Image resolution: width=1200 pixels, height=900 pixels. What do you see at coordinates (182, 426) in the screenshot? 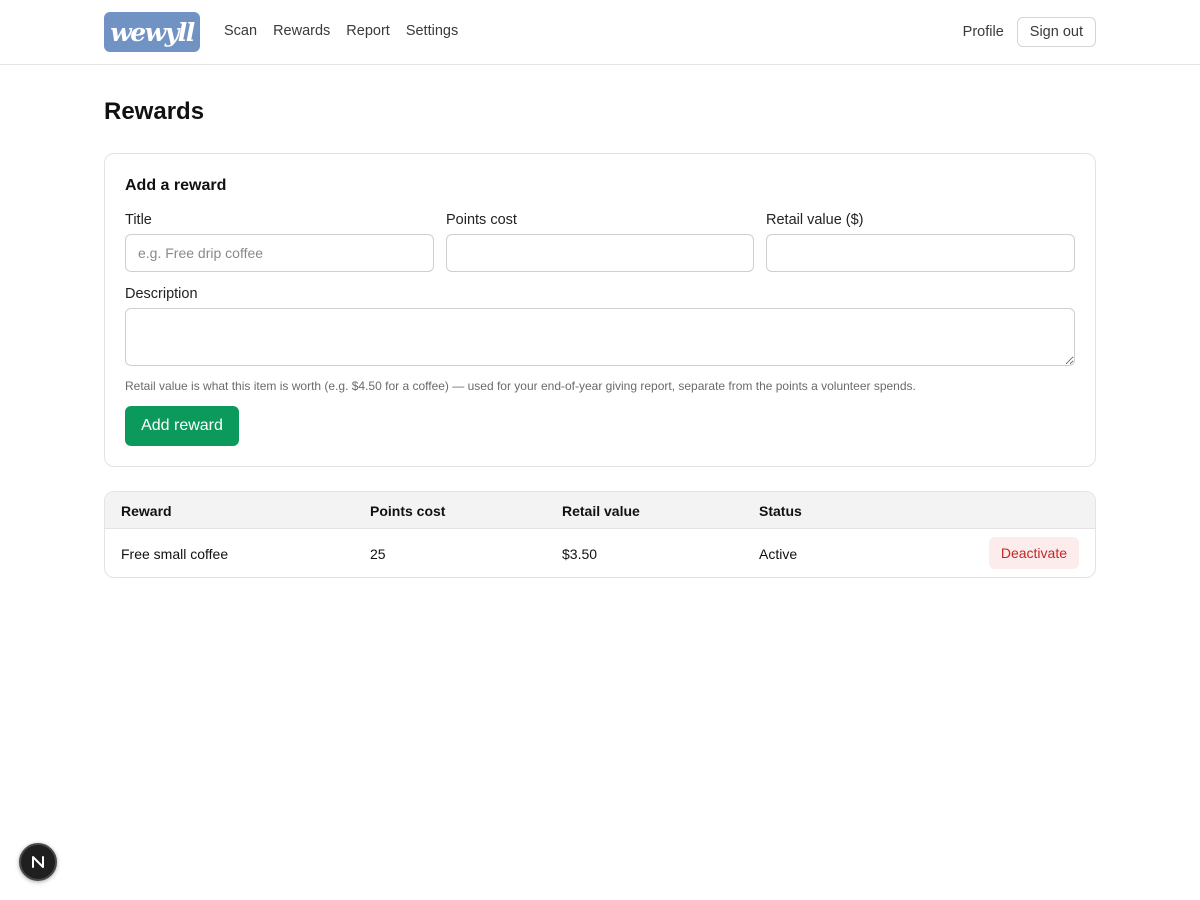
I see `add-reward-button: Add reward` at bounding box center [182, 426].